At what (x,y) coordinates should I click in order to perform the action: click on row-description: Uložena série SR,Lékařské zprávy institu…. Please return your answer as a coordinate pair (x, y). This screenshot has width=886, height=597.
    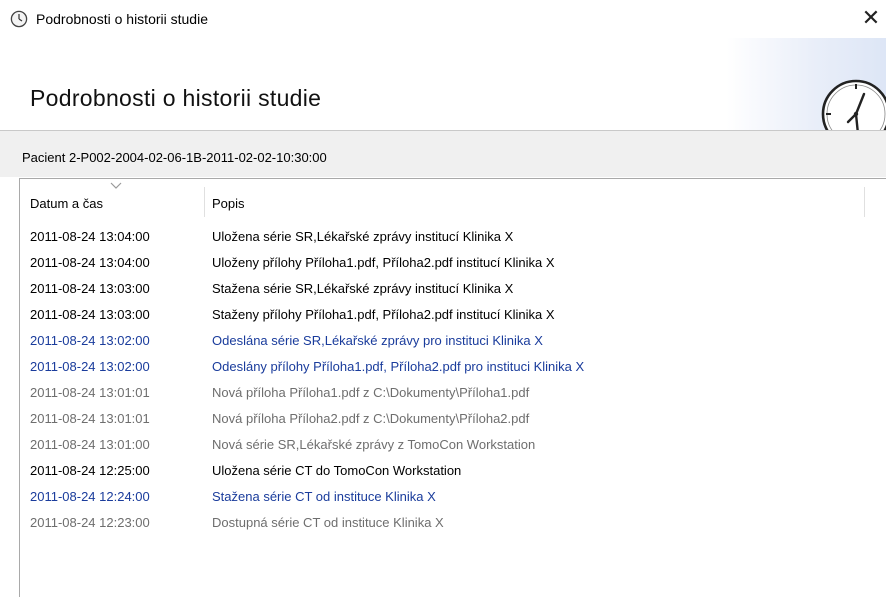
    Looking at the image, I should click on (363, 236).